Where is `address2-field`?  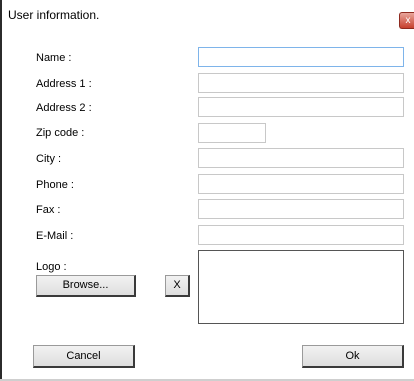
address2-field is located at coordinates (301, 107).